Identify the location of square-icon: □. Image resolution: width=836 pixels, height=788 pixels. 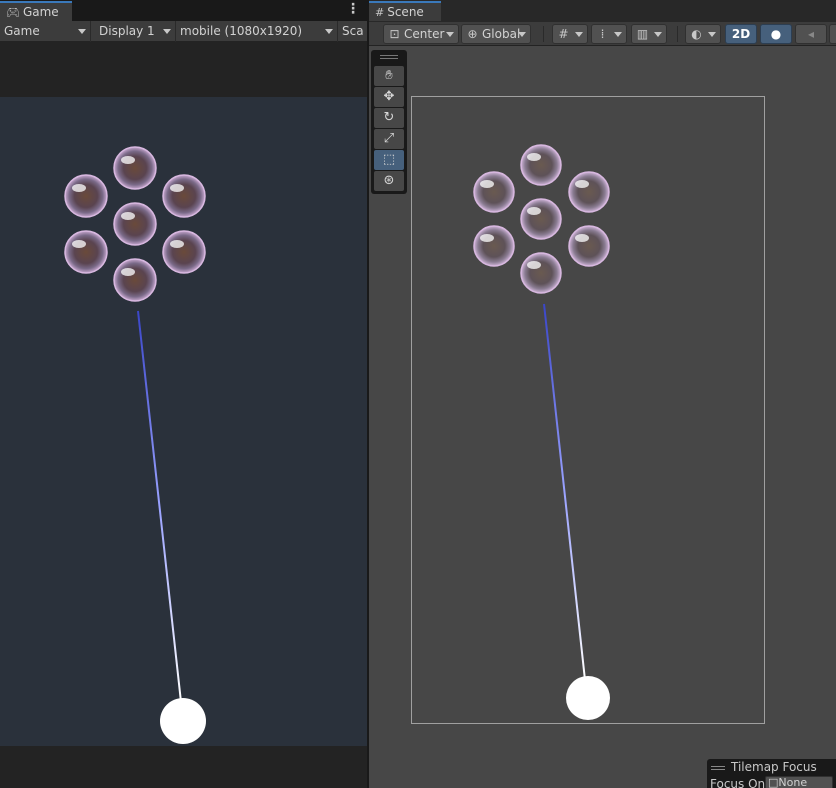
(773, 782).